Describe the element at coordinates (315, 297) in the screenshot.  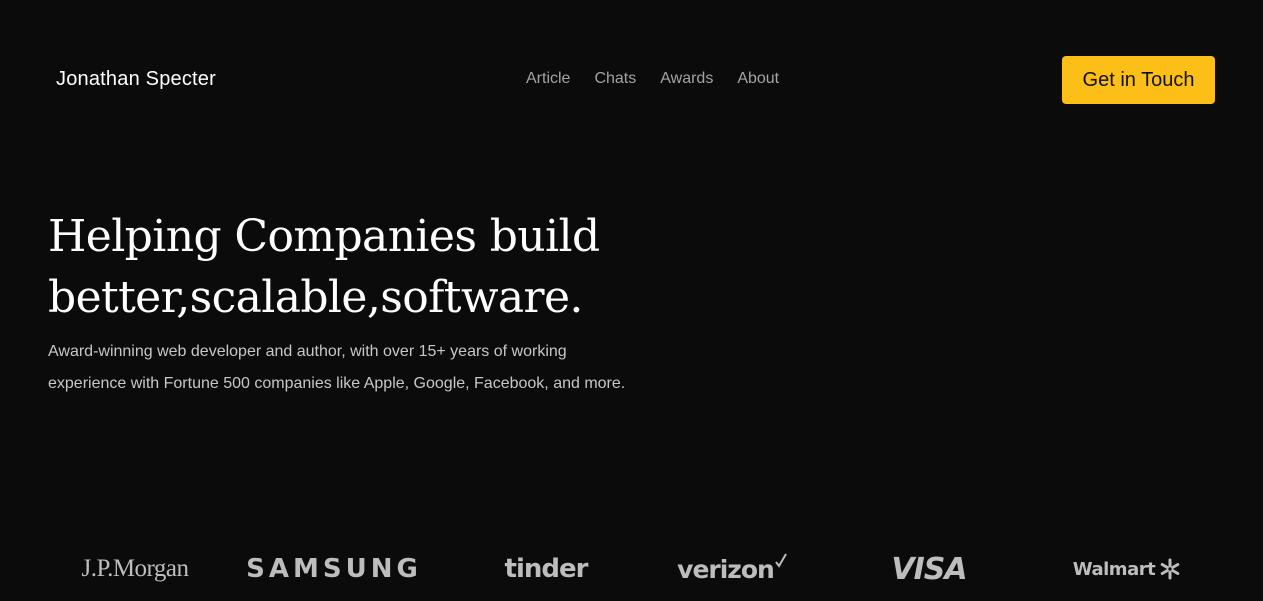
I see `hero-title-line-2: better,scalable,software.` at that location.